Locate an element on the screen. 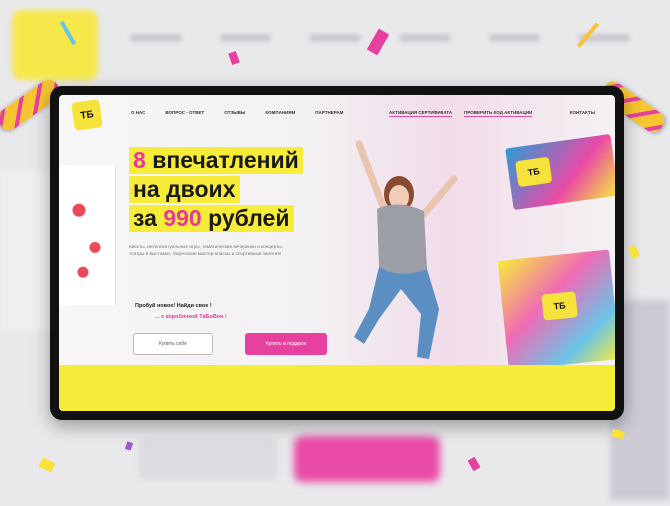  hero-photo-jumping-woman is located at coordinates (406, 249).